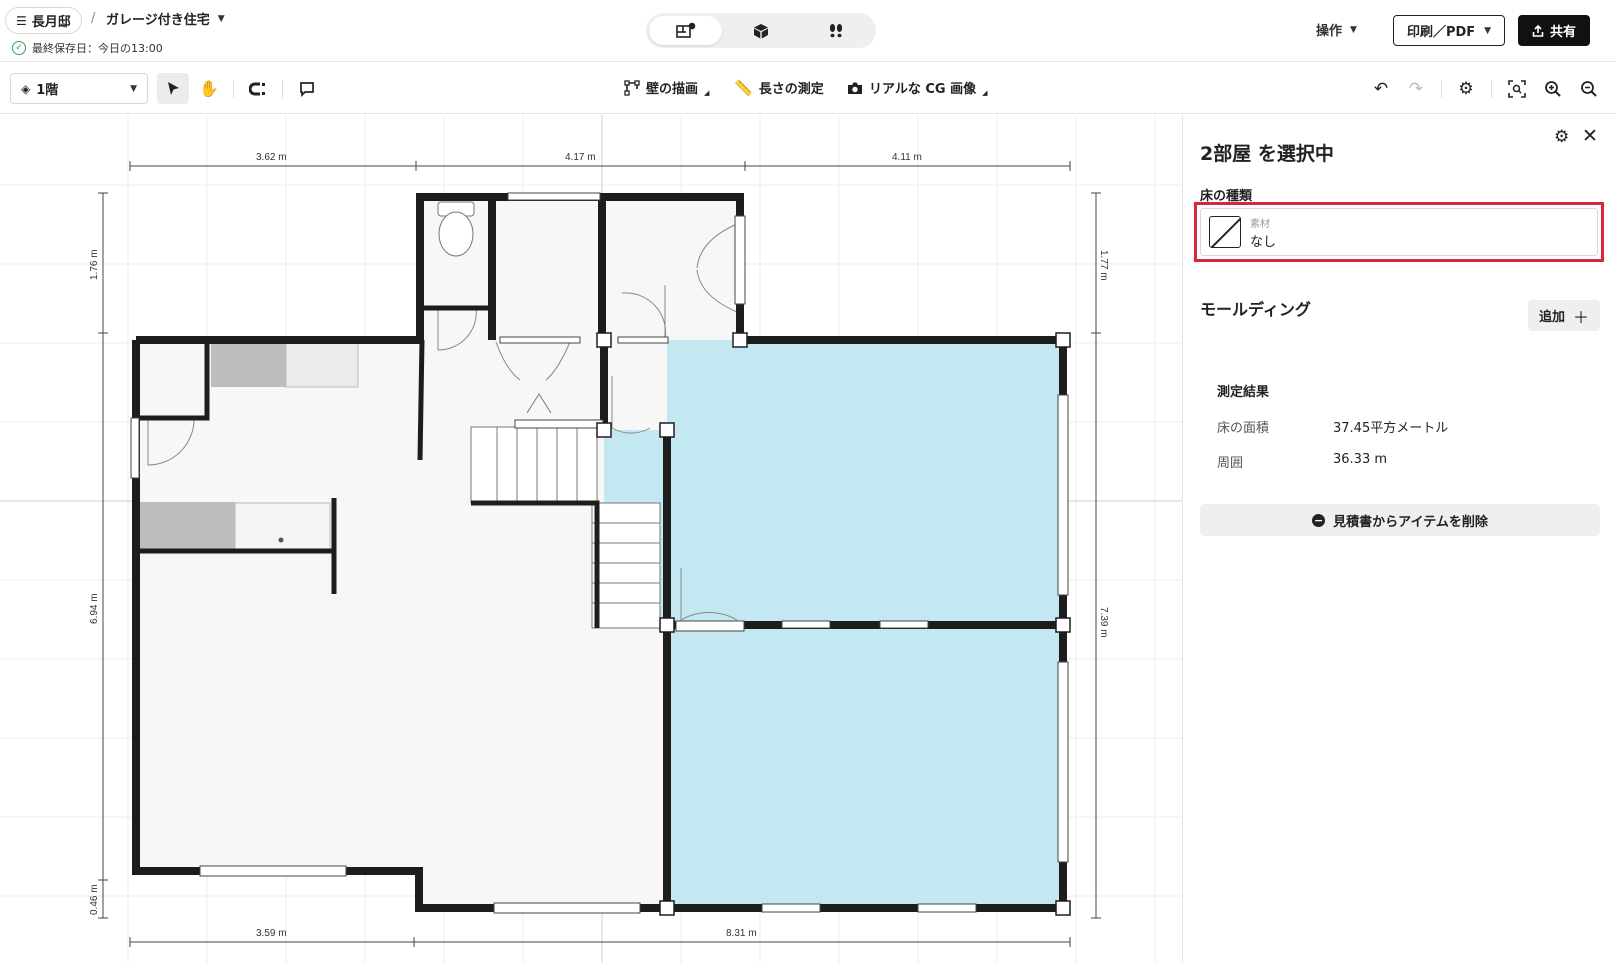 This screenshot has height=963, width=1615. What do you see at coordinates (791, 89) in the screenshot?
I see `measure-label: 長さの測定` at bounding box center [791, 89].